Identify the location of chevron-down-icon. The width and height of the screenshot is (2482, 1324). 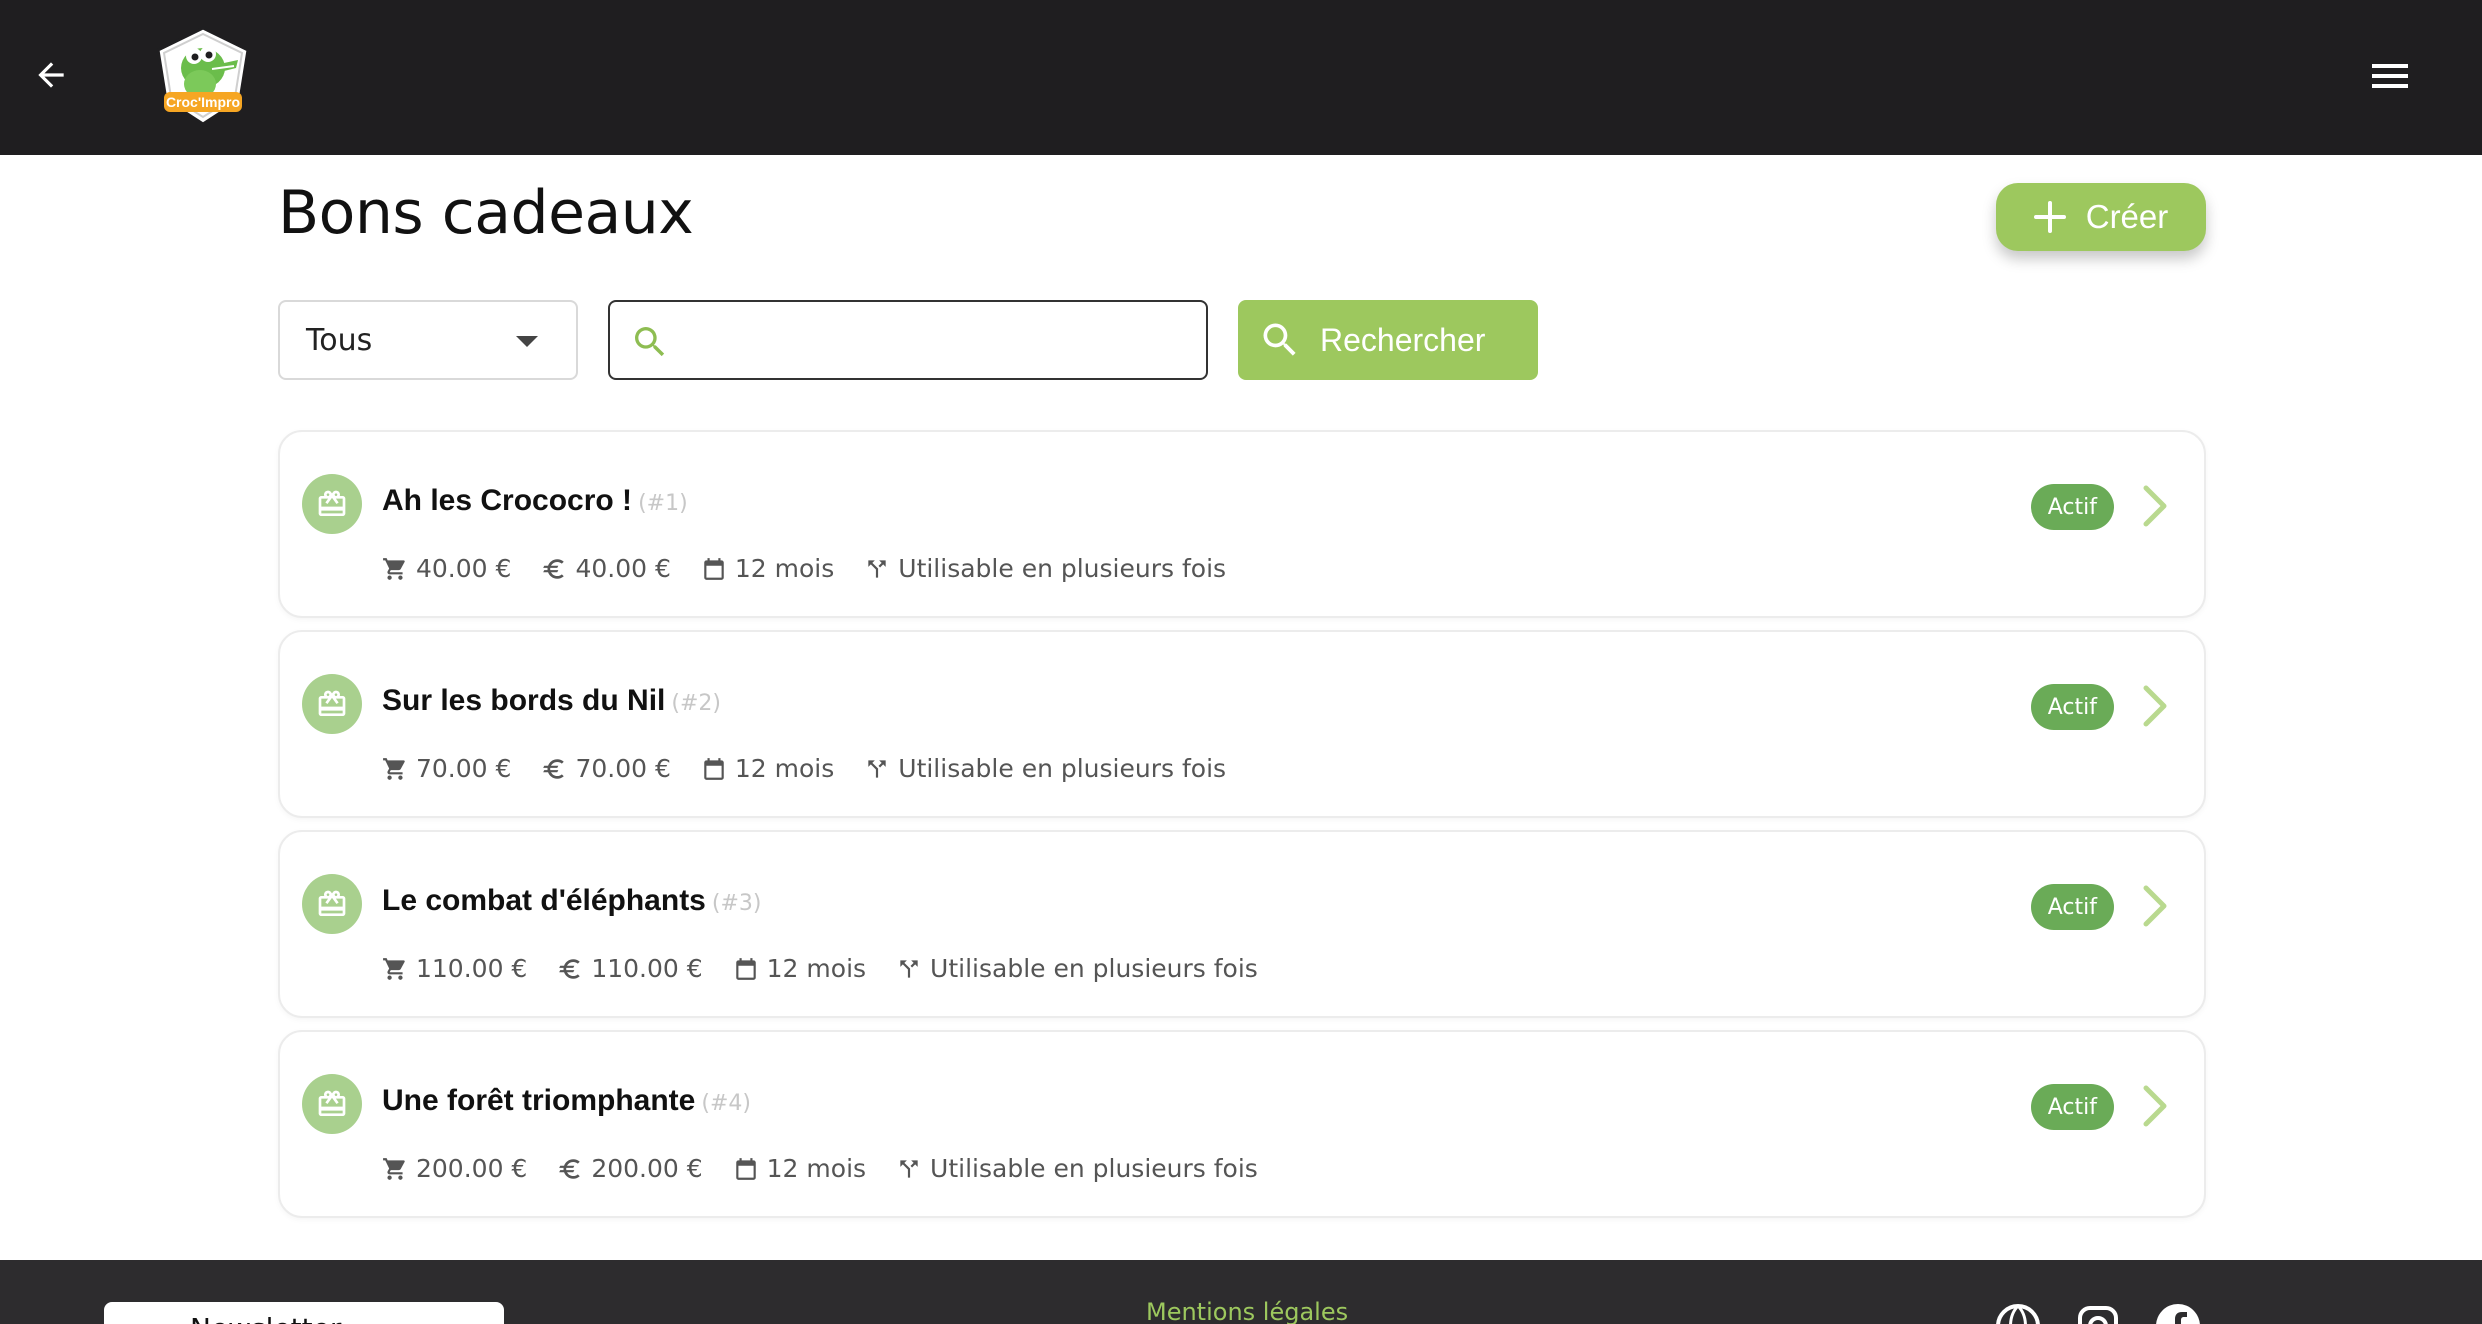
(527, 341).